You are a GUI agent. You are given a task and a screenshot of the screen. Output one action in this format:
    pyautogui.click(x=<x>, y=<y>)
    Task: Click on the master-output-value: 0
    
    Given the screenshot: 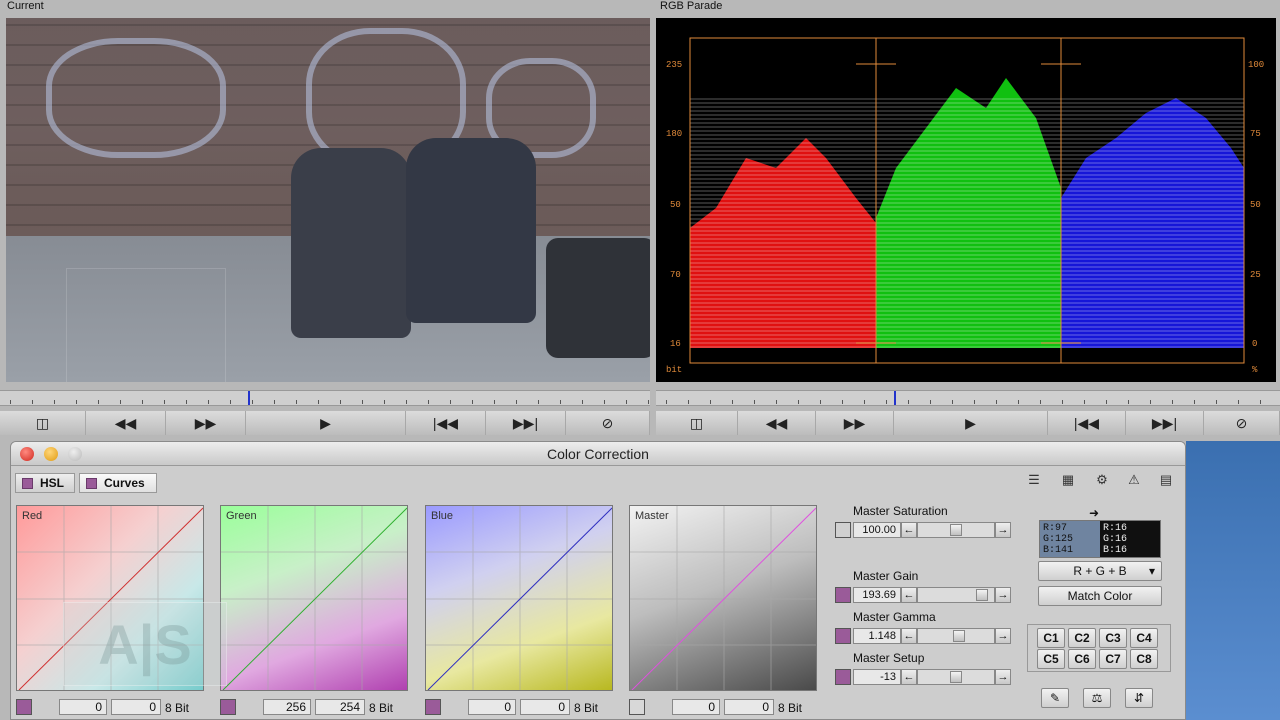 What is the action you would take?
    pyautogui.click(x=749, y=707)
    